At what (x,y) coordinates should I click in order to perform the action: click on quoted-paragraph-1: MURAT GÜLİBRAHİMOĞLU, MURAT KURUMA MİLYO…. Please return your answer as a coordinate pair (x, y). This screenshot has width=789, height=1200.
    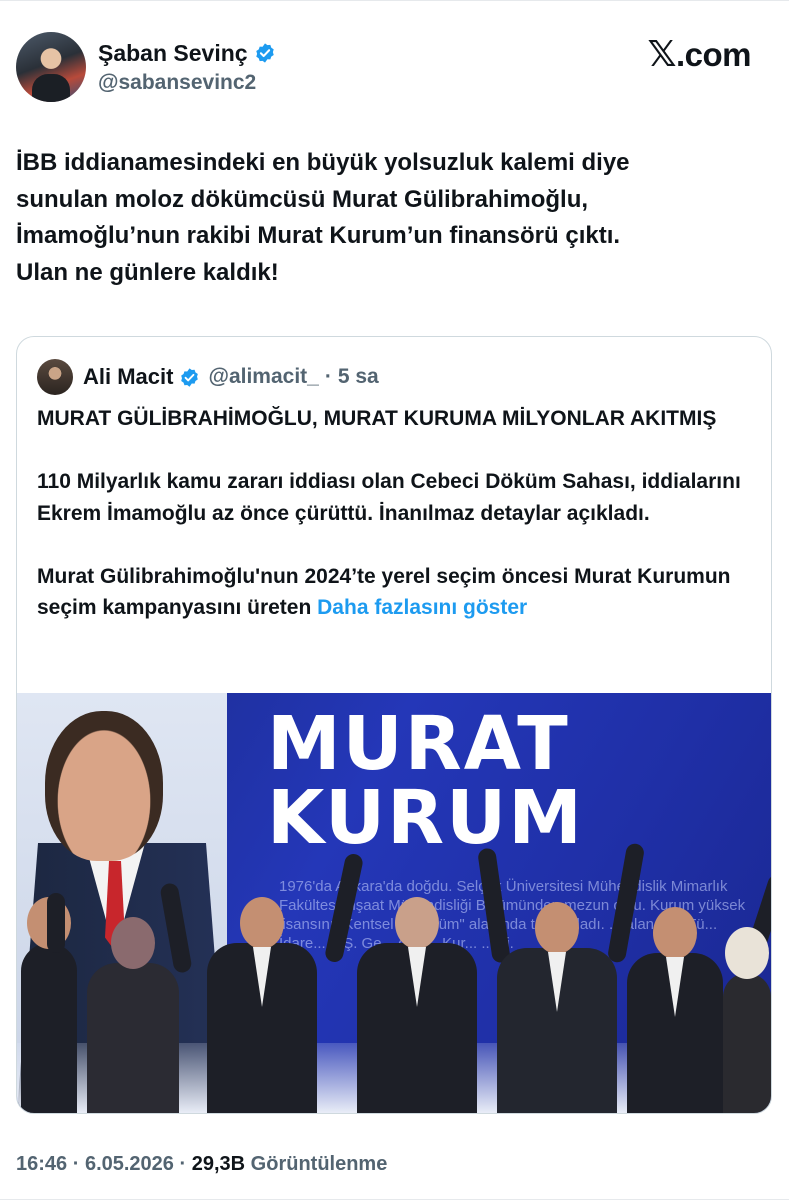
    Looking at the image, I should click on (377, 418).